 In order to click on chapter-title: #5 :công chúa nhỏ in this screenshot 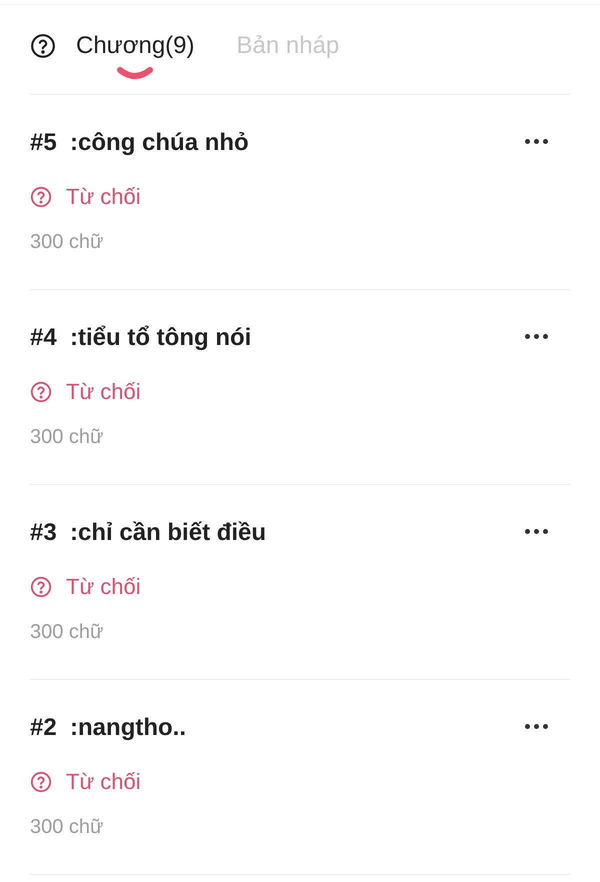, I will do `click(139, 143)`.